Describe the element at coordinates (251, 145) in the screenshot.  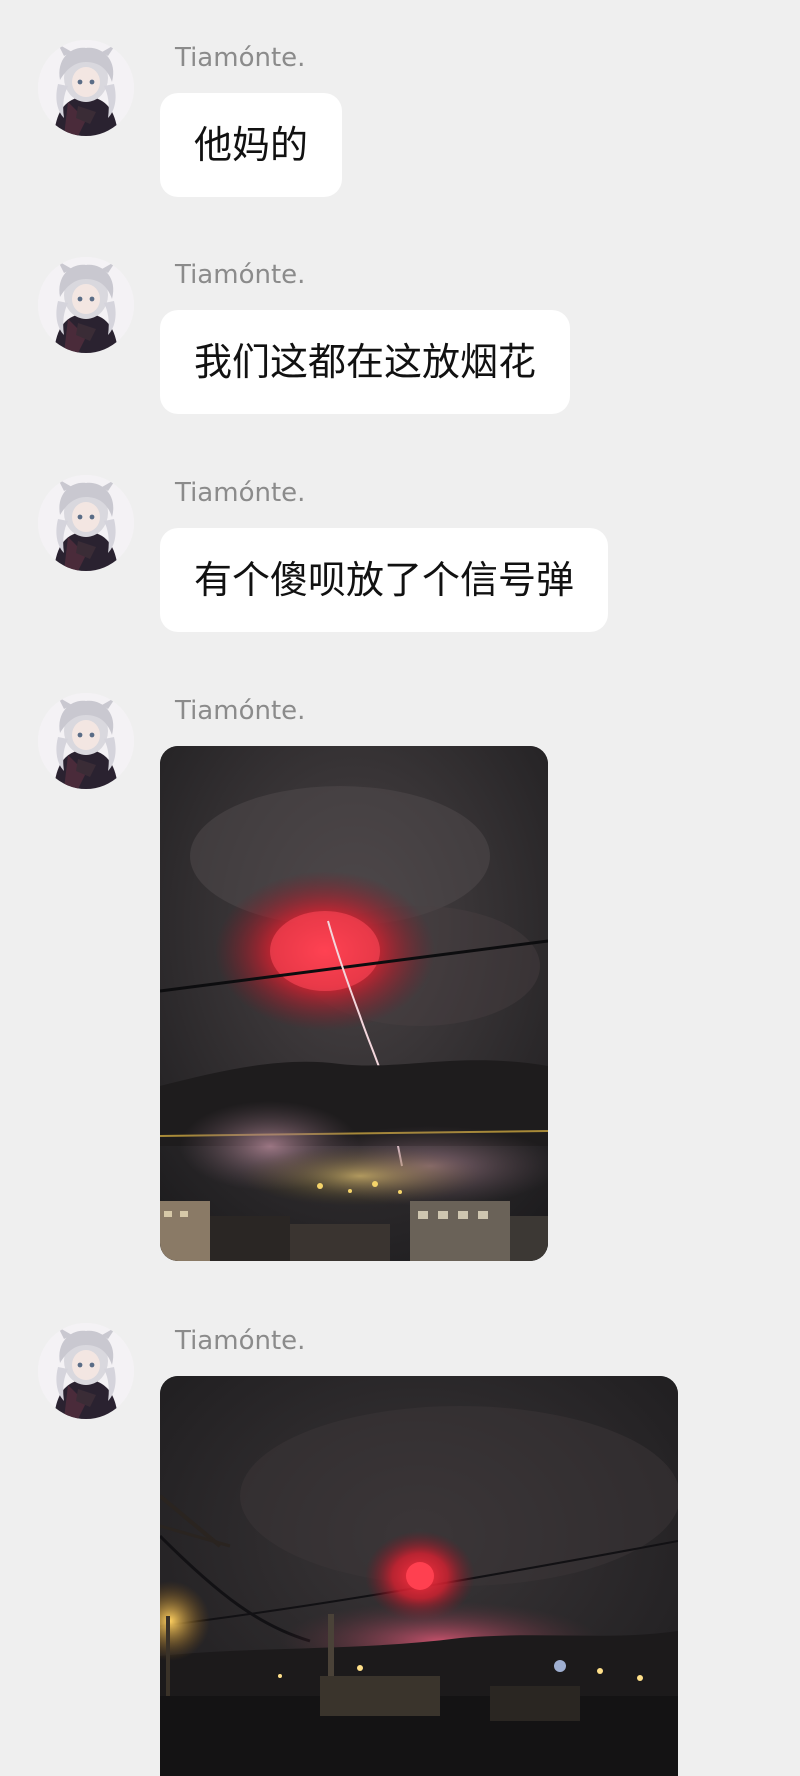
I see `message-bubble: 他妈的` at that location.